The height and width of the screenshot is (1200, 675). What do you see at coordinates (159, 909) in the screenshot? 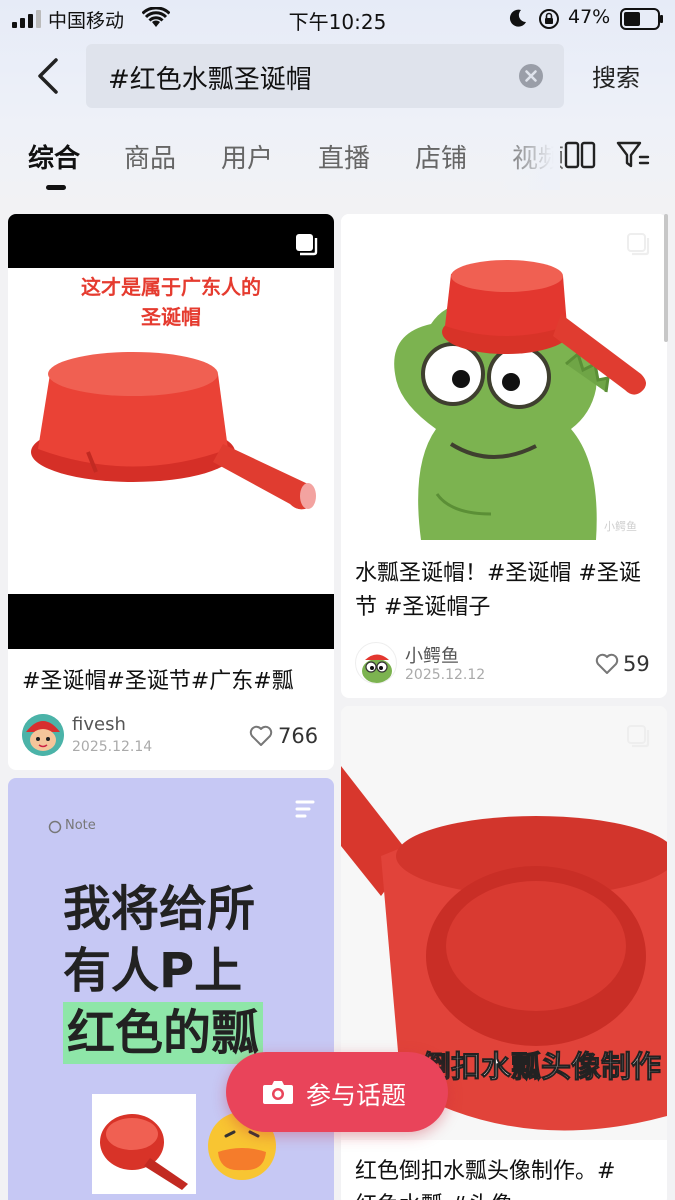
I see `image-text-line-1: 我将给所` at bounding box center [159, 909].